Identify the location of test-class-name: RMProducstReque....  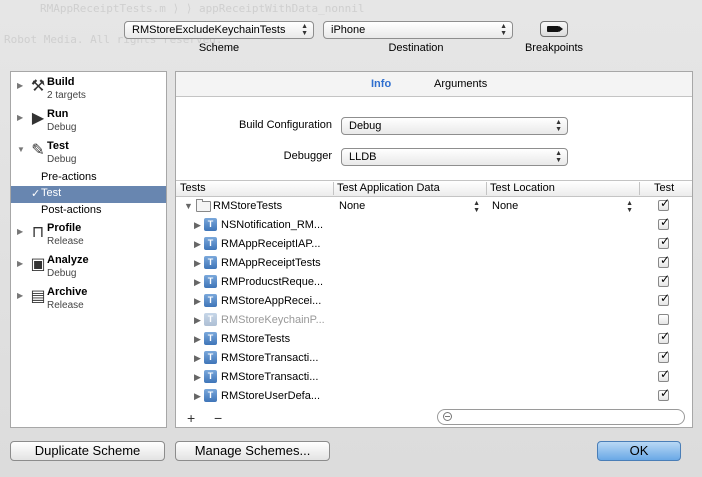
(272, 282).